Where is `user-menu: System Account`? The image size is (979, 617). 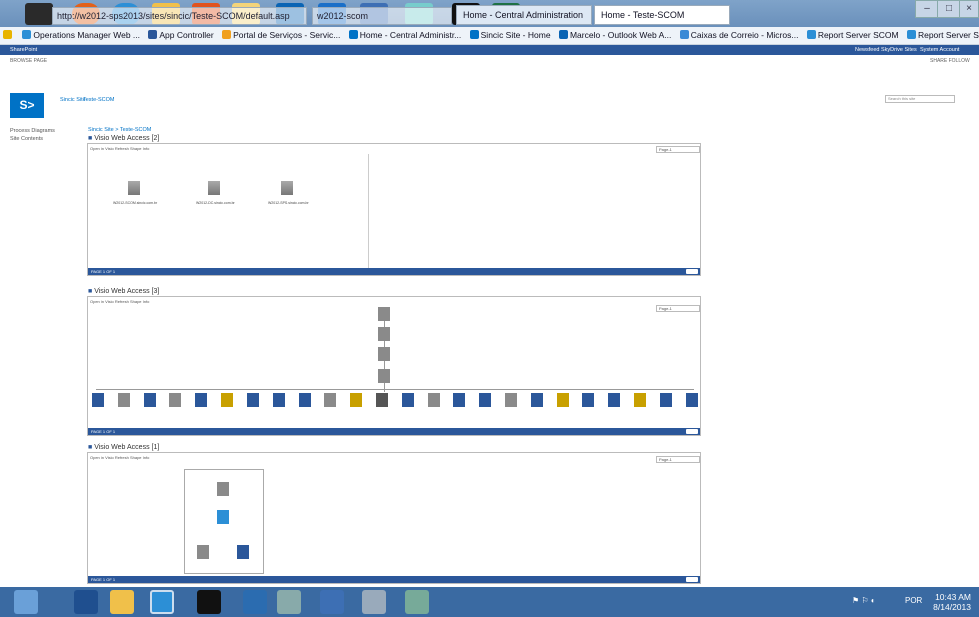
user-menu: System Account is located at coordinates (939, 50).